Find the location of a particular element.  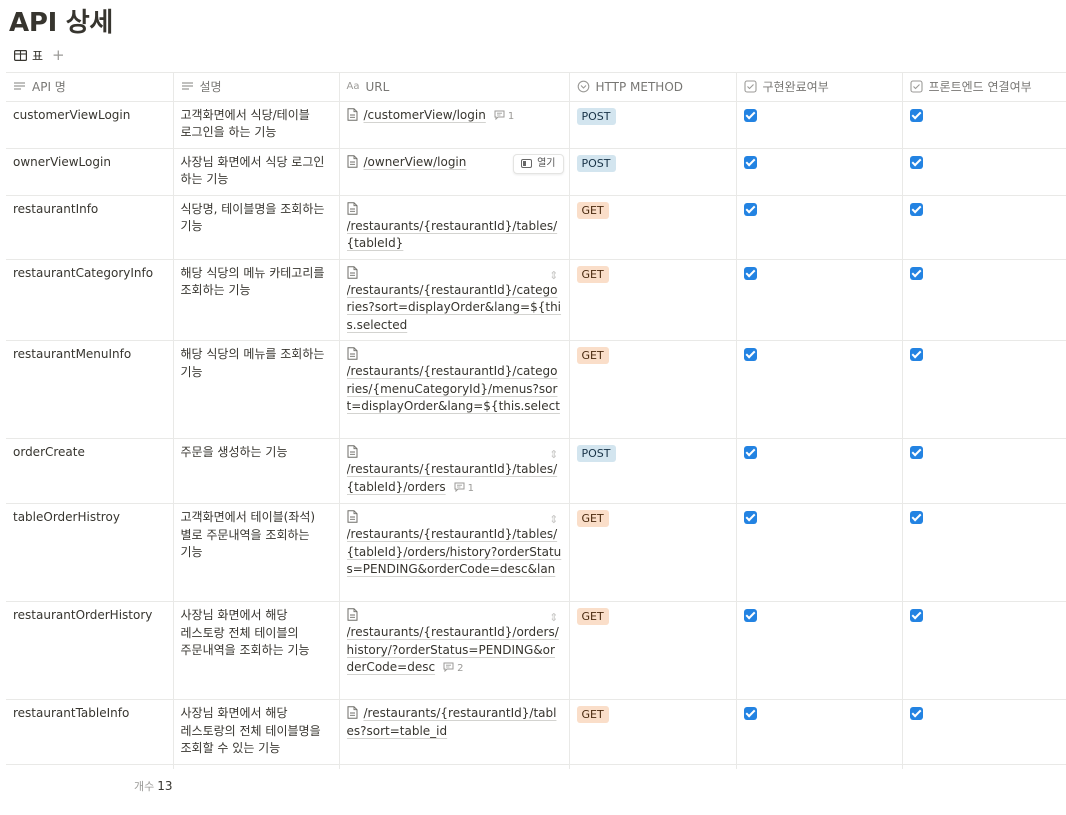

api-name-cell: customerViewLogin is located at coordinates (90, 125).